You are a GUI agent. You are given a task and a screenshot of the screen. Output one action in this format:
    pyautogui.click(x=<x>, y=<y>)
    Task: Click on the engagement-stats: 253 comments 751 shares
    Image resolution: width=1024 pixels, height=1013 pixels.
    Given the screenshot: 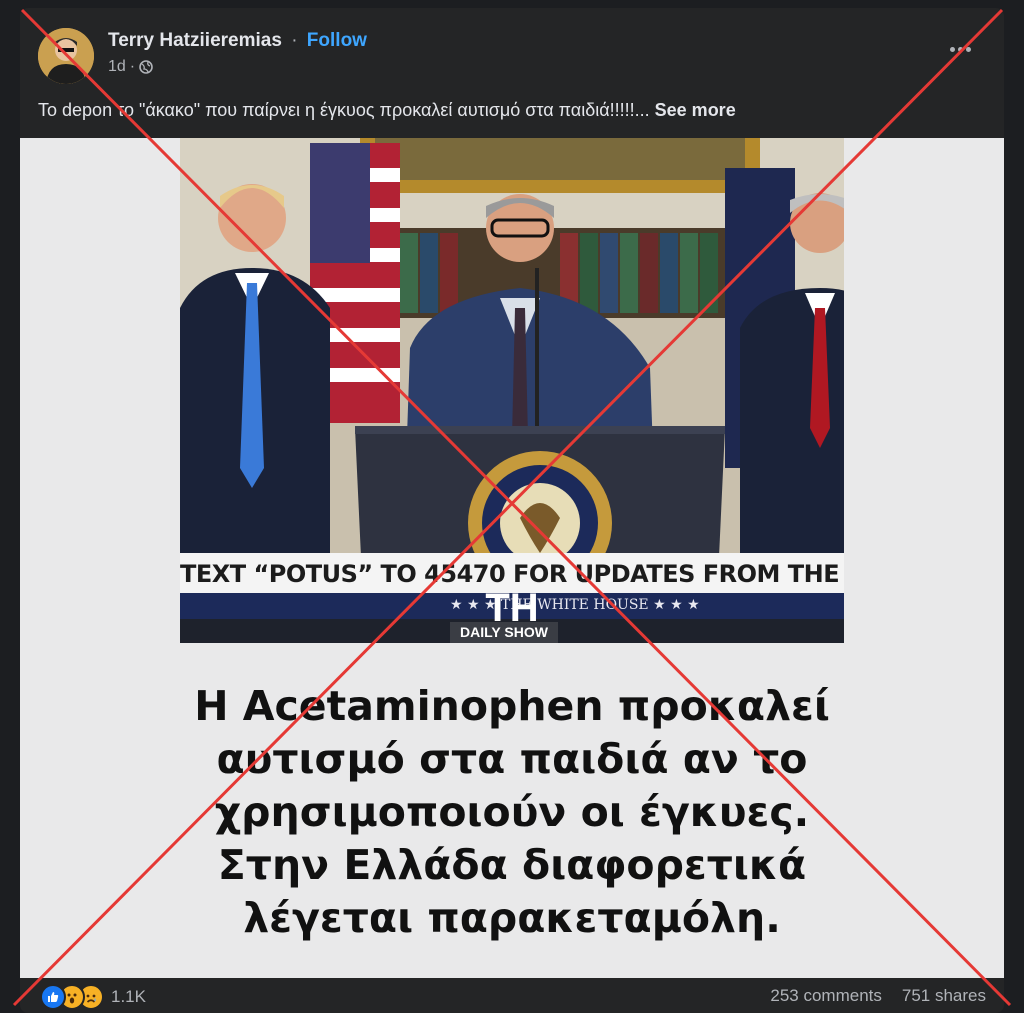 What is the action you would take?
    pyautogui.click(x=878, y=996)
    